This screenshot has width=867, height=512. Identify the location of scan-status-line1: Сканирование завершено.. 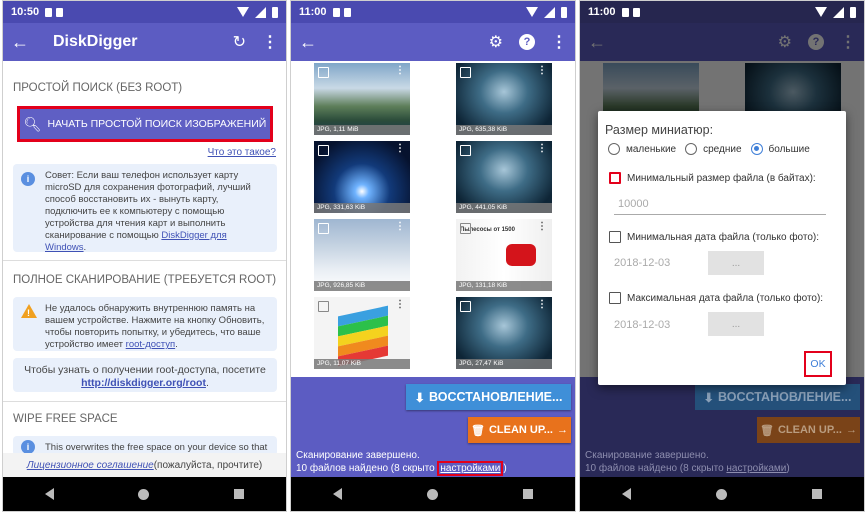
(647, 455).